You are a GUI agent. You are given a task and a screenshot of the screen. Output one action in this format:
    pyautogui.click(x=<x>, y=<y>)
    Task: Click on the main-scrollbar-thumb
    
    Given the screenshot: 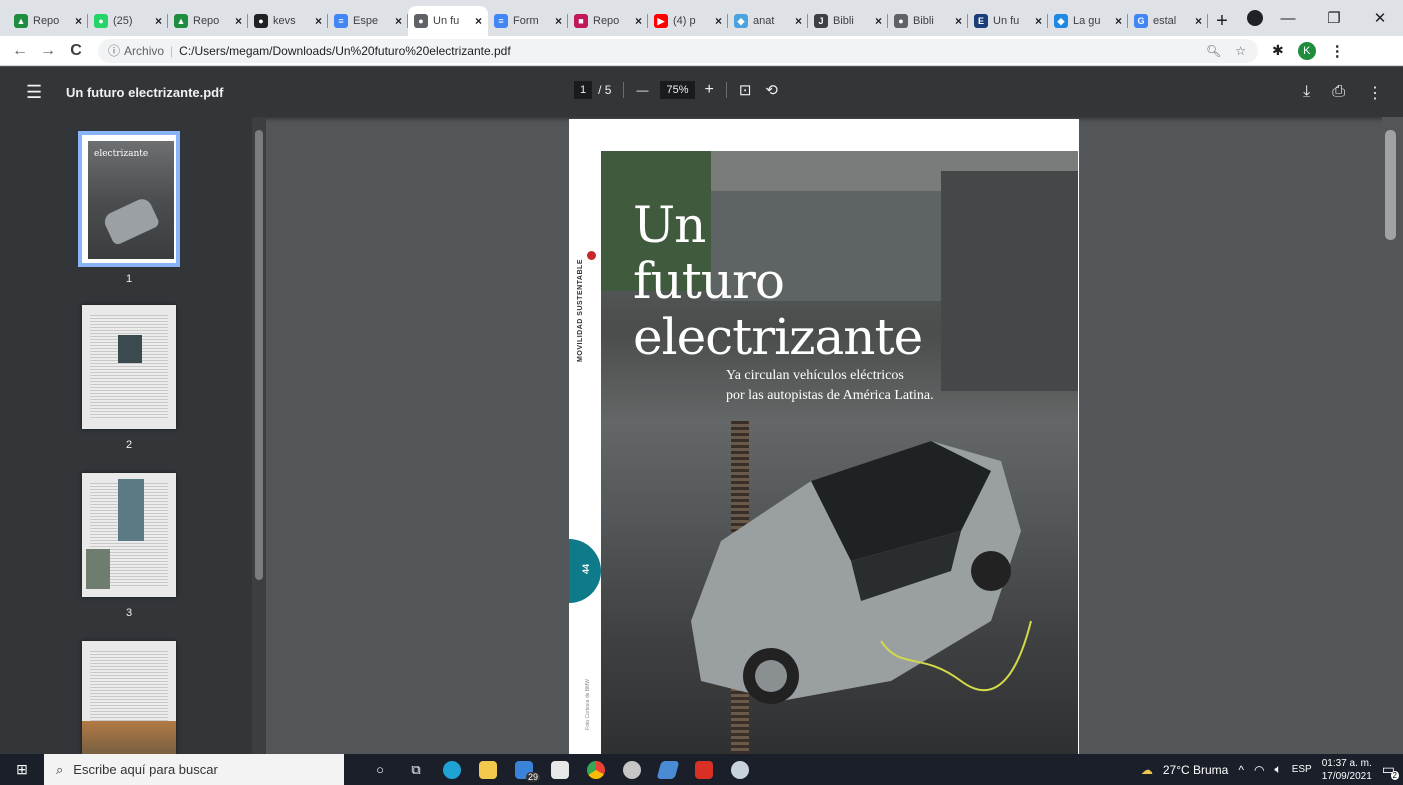 What is the action you would take?
    pyautogui.click(x=1390, y=185)
    